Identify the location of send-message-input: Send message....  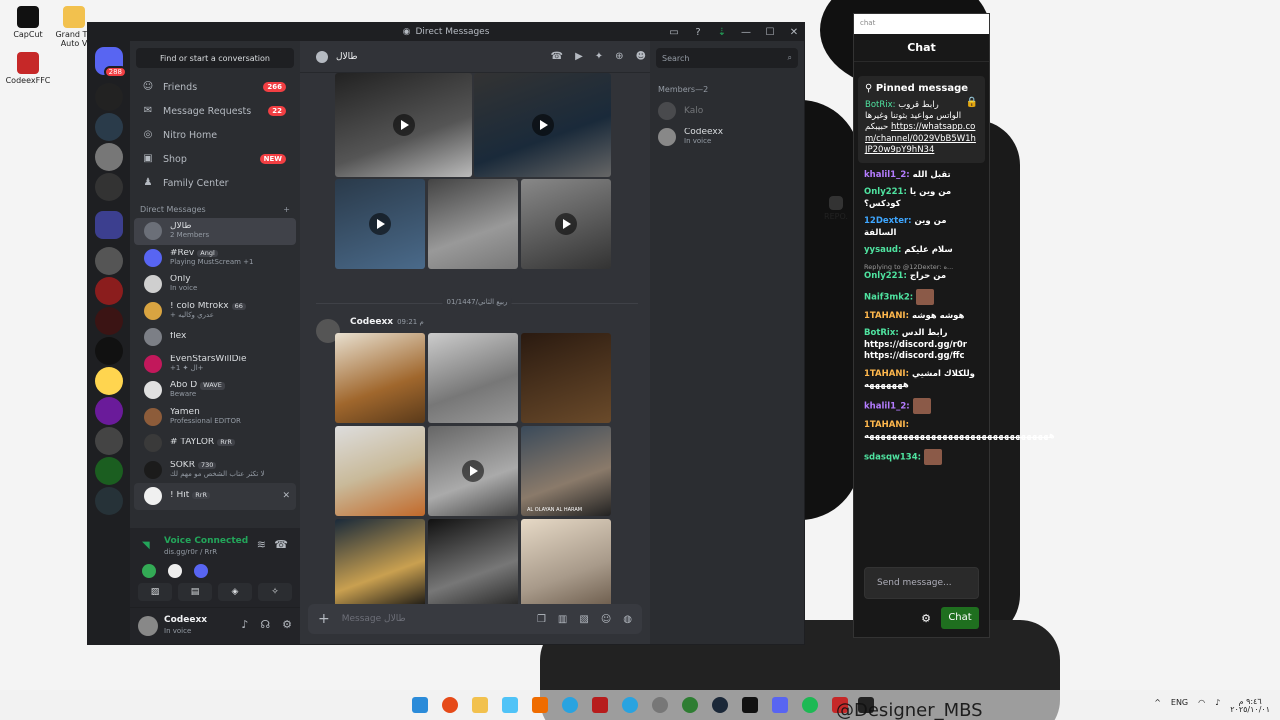
(921, 583).